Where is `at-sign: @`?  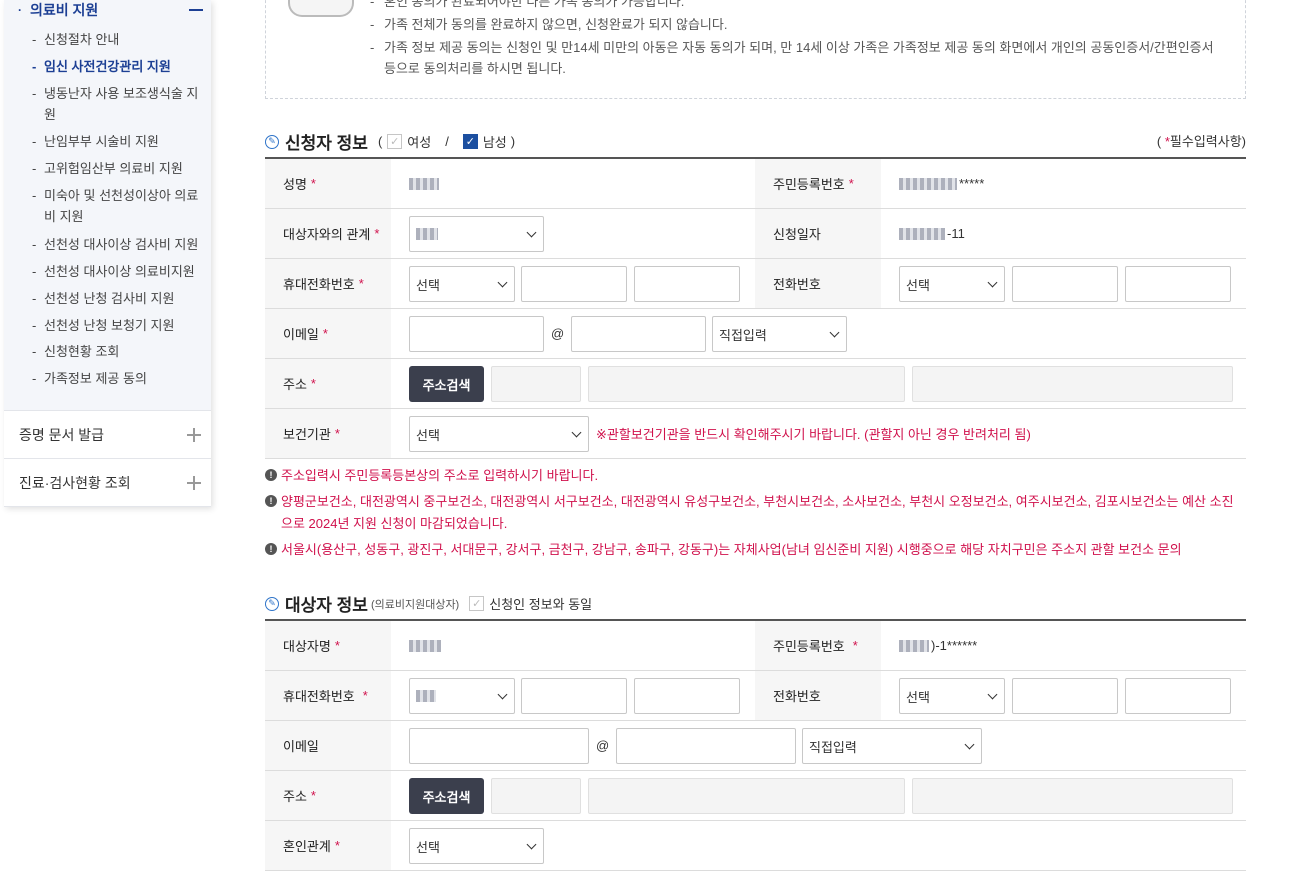 at-sign: @ is located at coordinates (558, 333).